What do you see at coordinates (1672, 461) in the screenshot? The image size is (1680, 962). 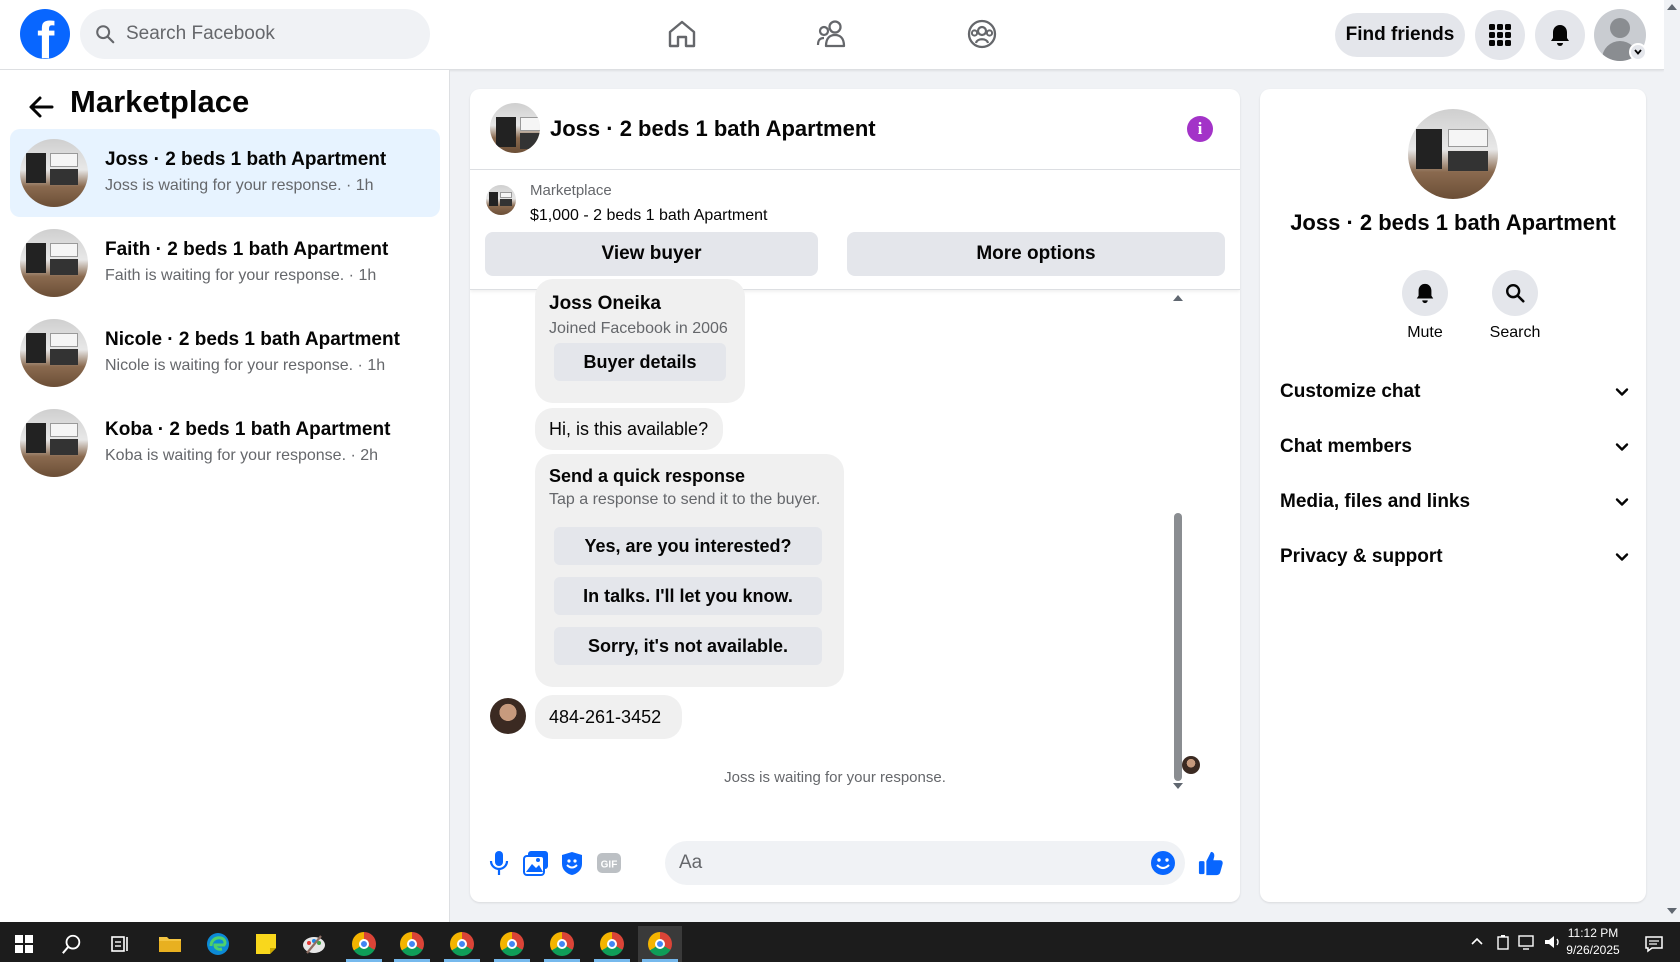 I see `page-scrollbar` at bounding box center [1672, 461].